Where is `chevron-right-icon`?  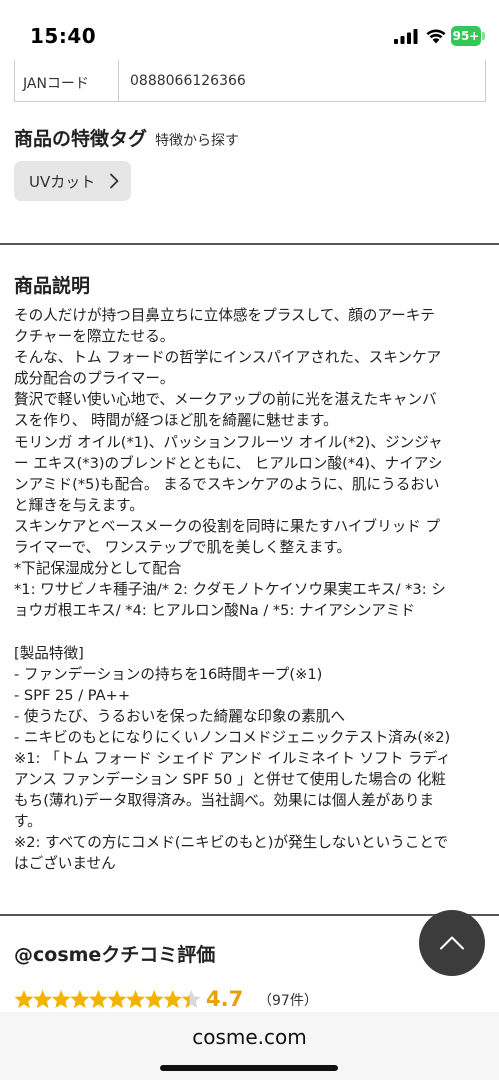
chevron-right-icon is located at coordinates (114, 181).